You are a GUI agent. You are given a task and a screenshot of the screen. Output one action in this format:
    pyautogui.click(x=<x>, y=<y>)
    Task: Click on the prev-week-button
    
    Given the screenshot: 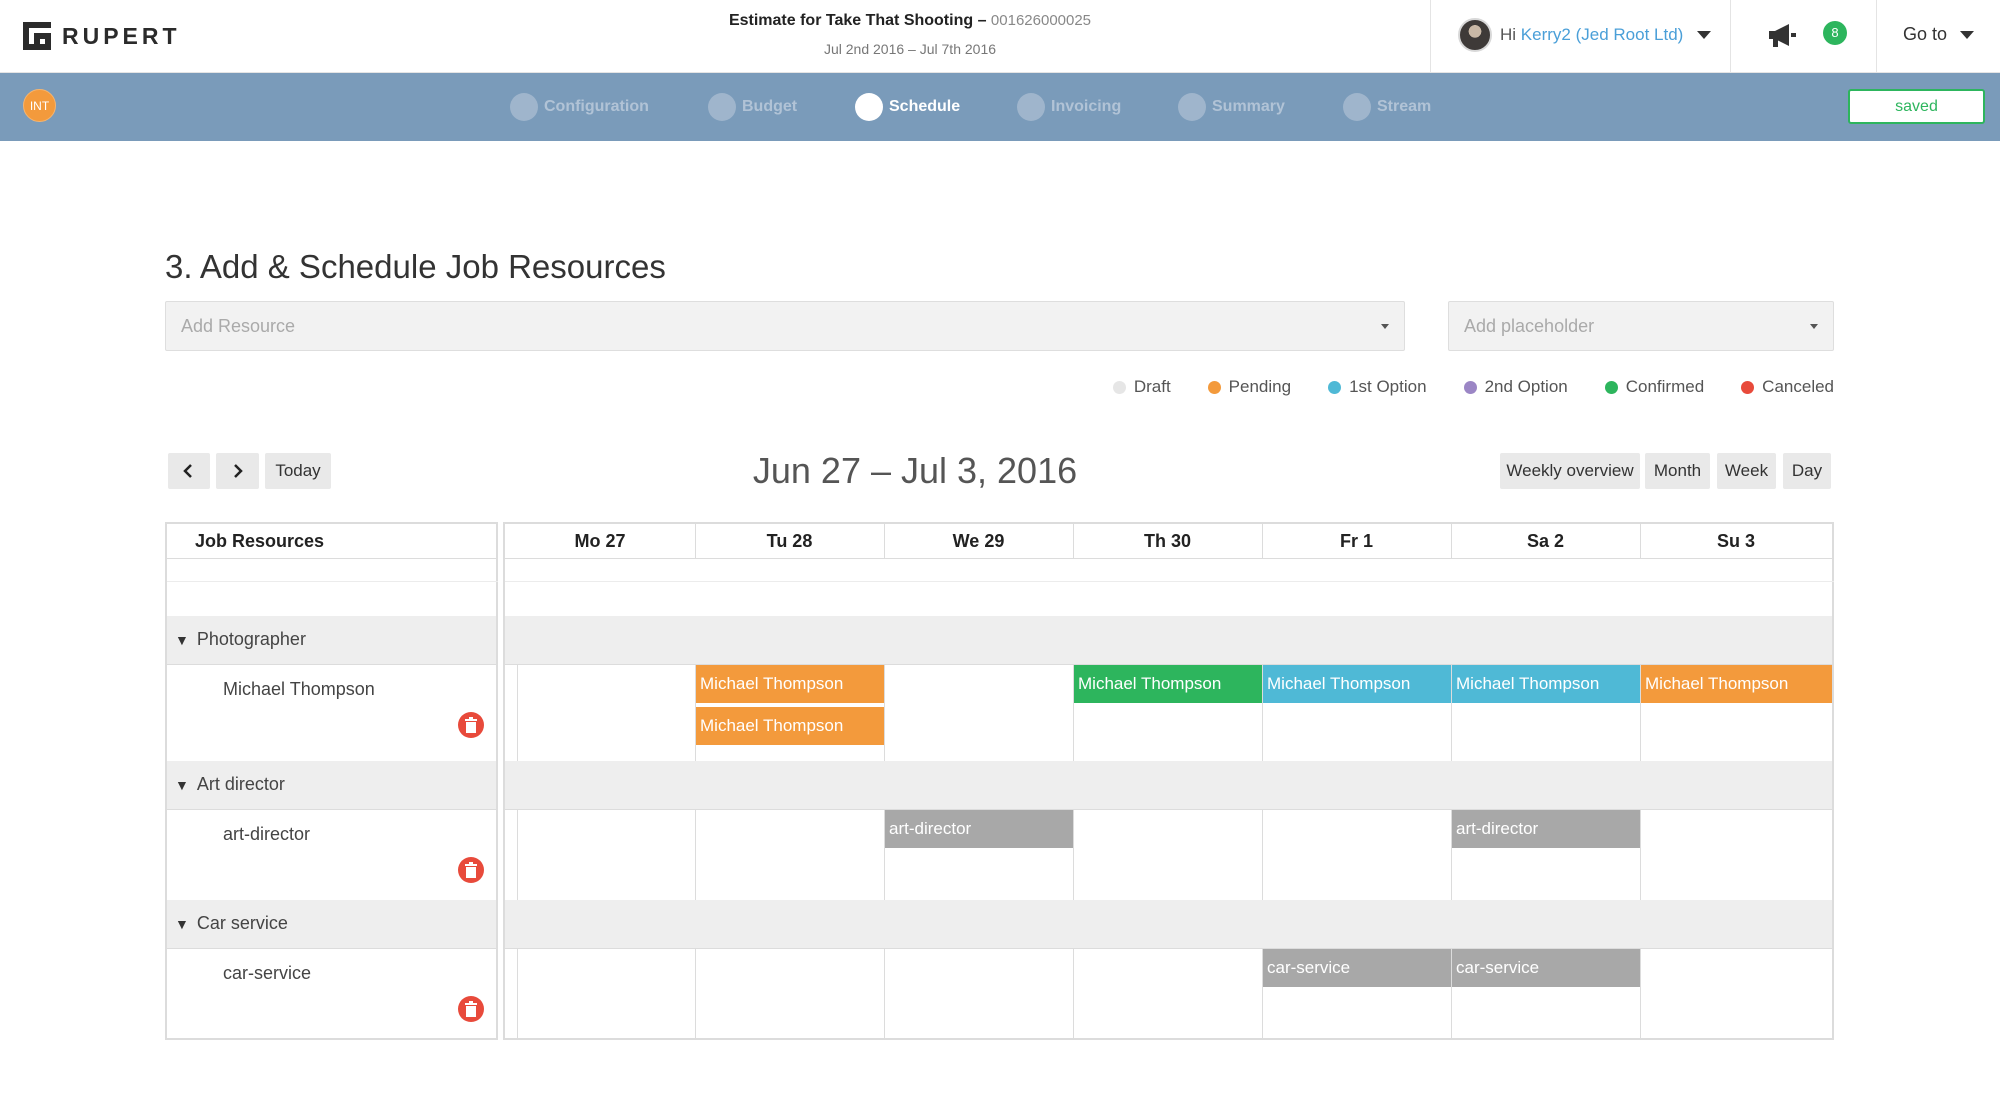 What is the action you would take?
    pyautogui.click(x=189, y=471)
    